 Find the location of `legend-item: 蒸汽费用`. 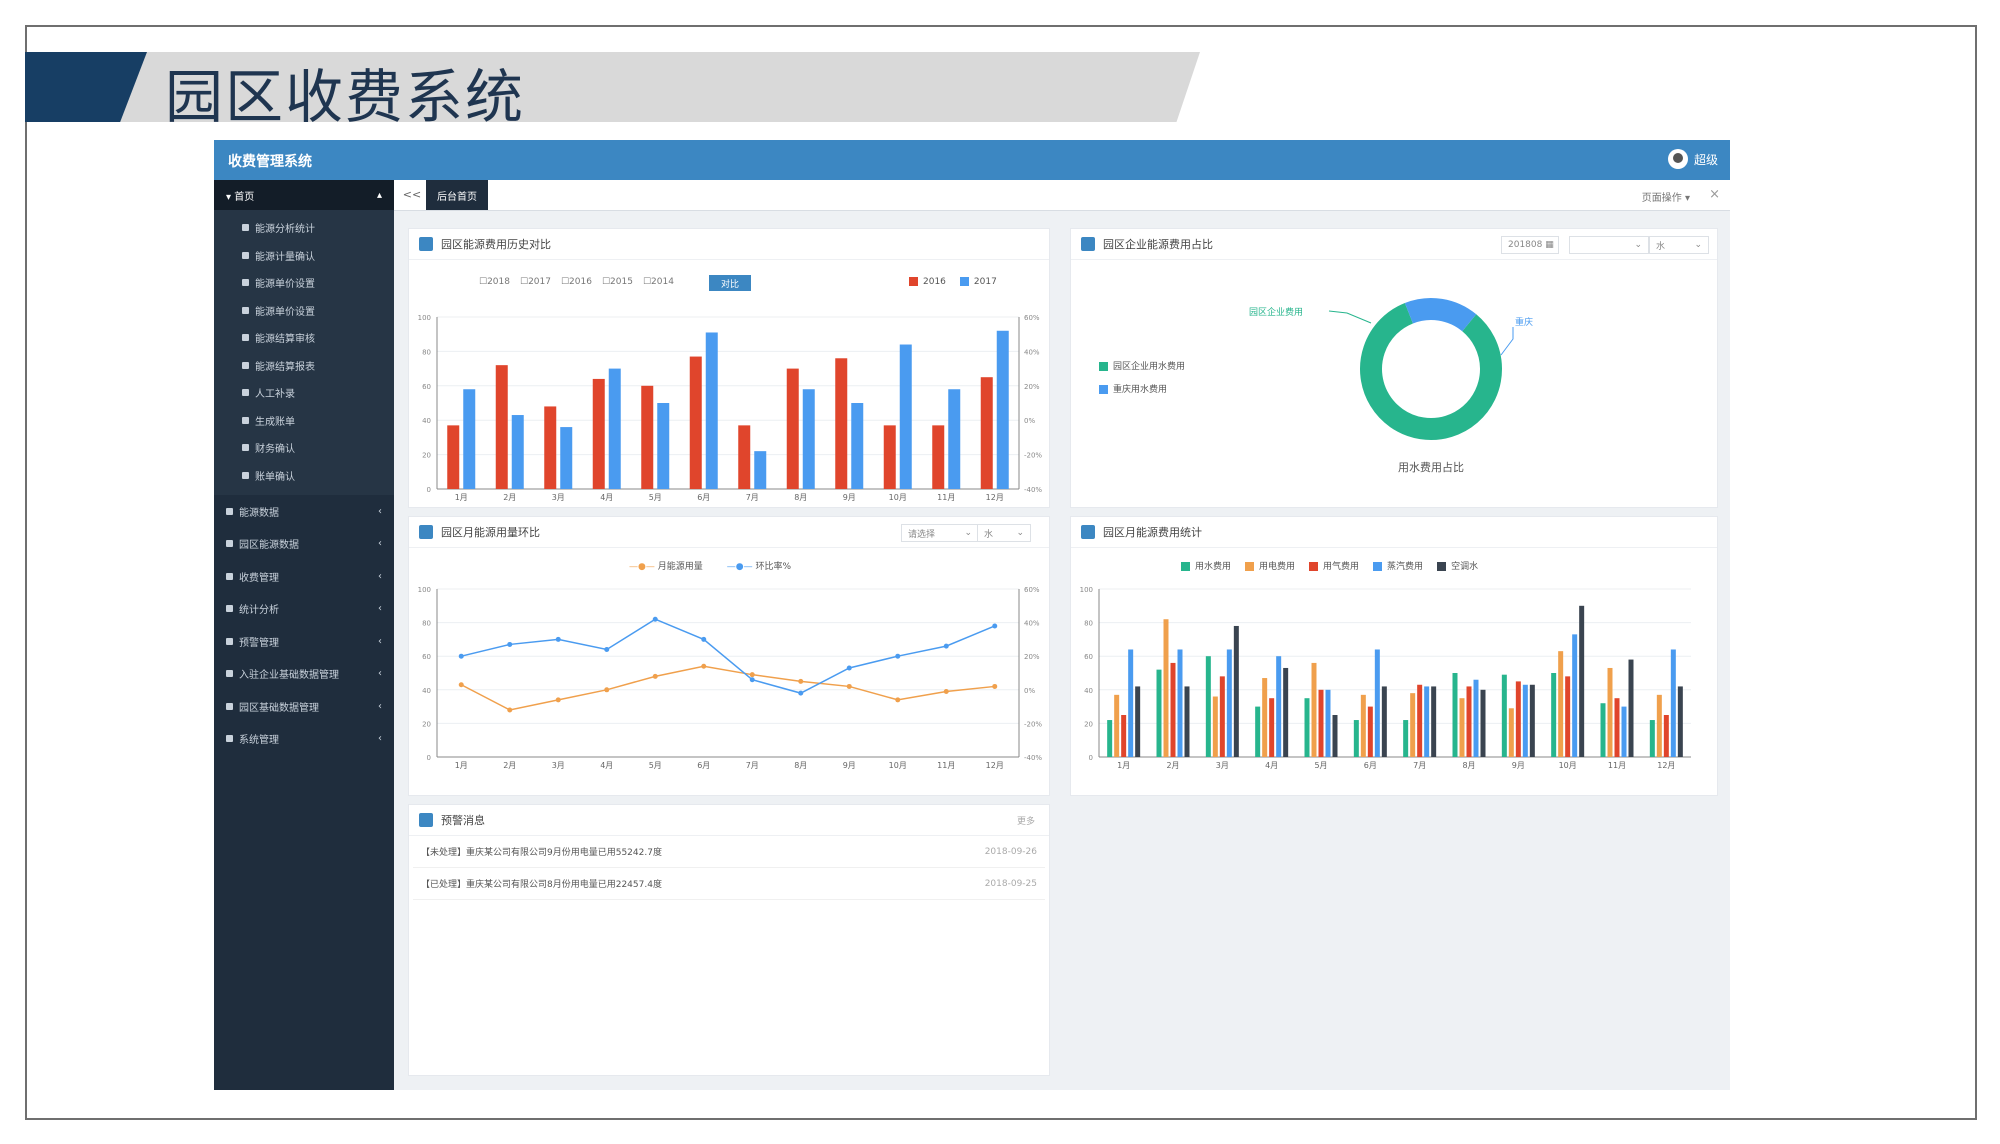

legend-item: 蒸汽费用 is located at coordinates (1398, 565).